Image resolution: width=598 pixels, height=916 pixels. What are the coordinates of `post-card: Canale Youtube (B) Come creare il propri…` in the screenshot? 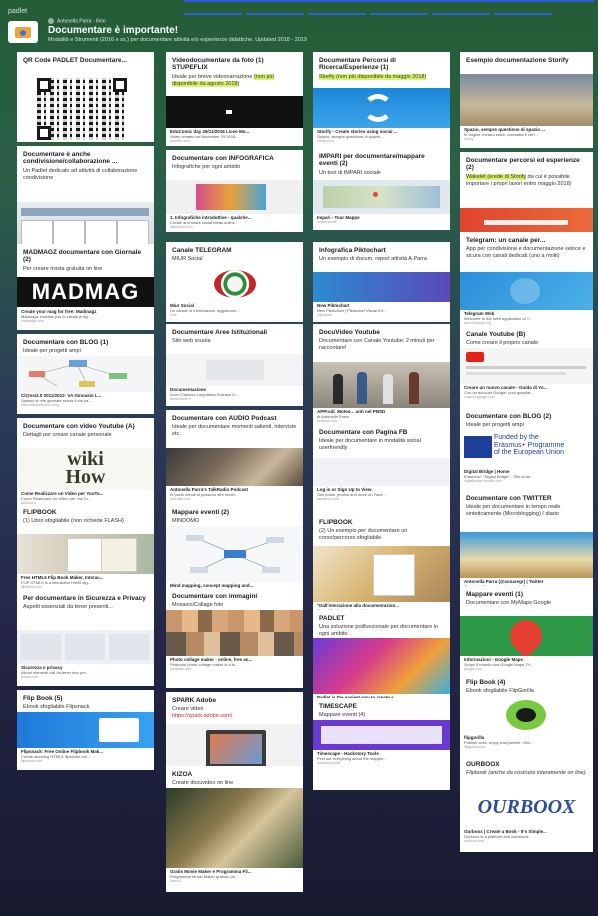 It's located at (526, 367).